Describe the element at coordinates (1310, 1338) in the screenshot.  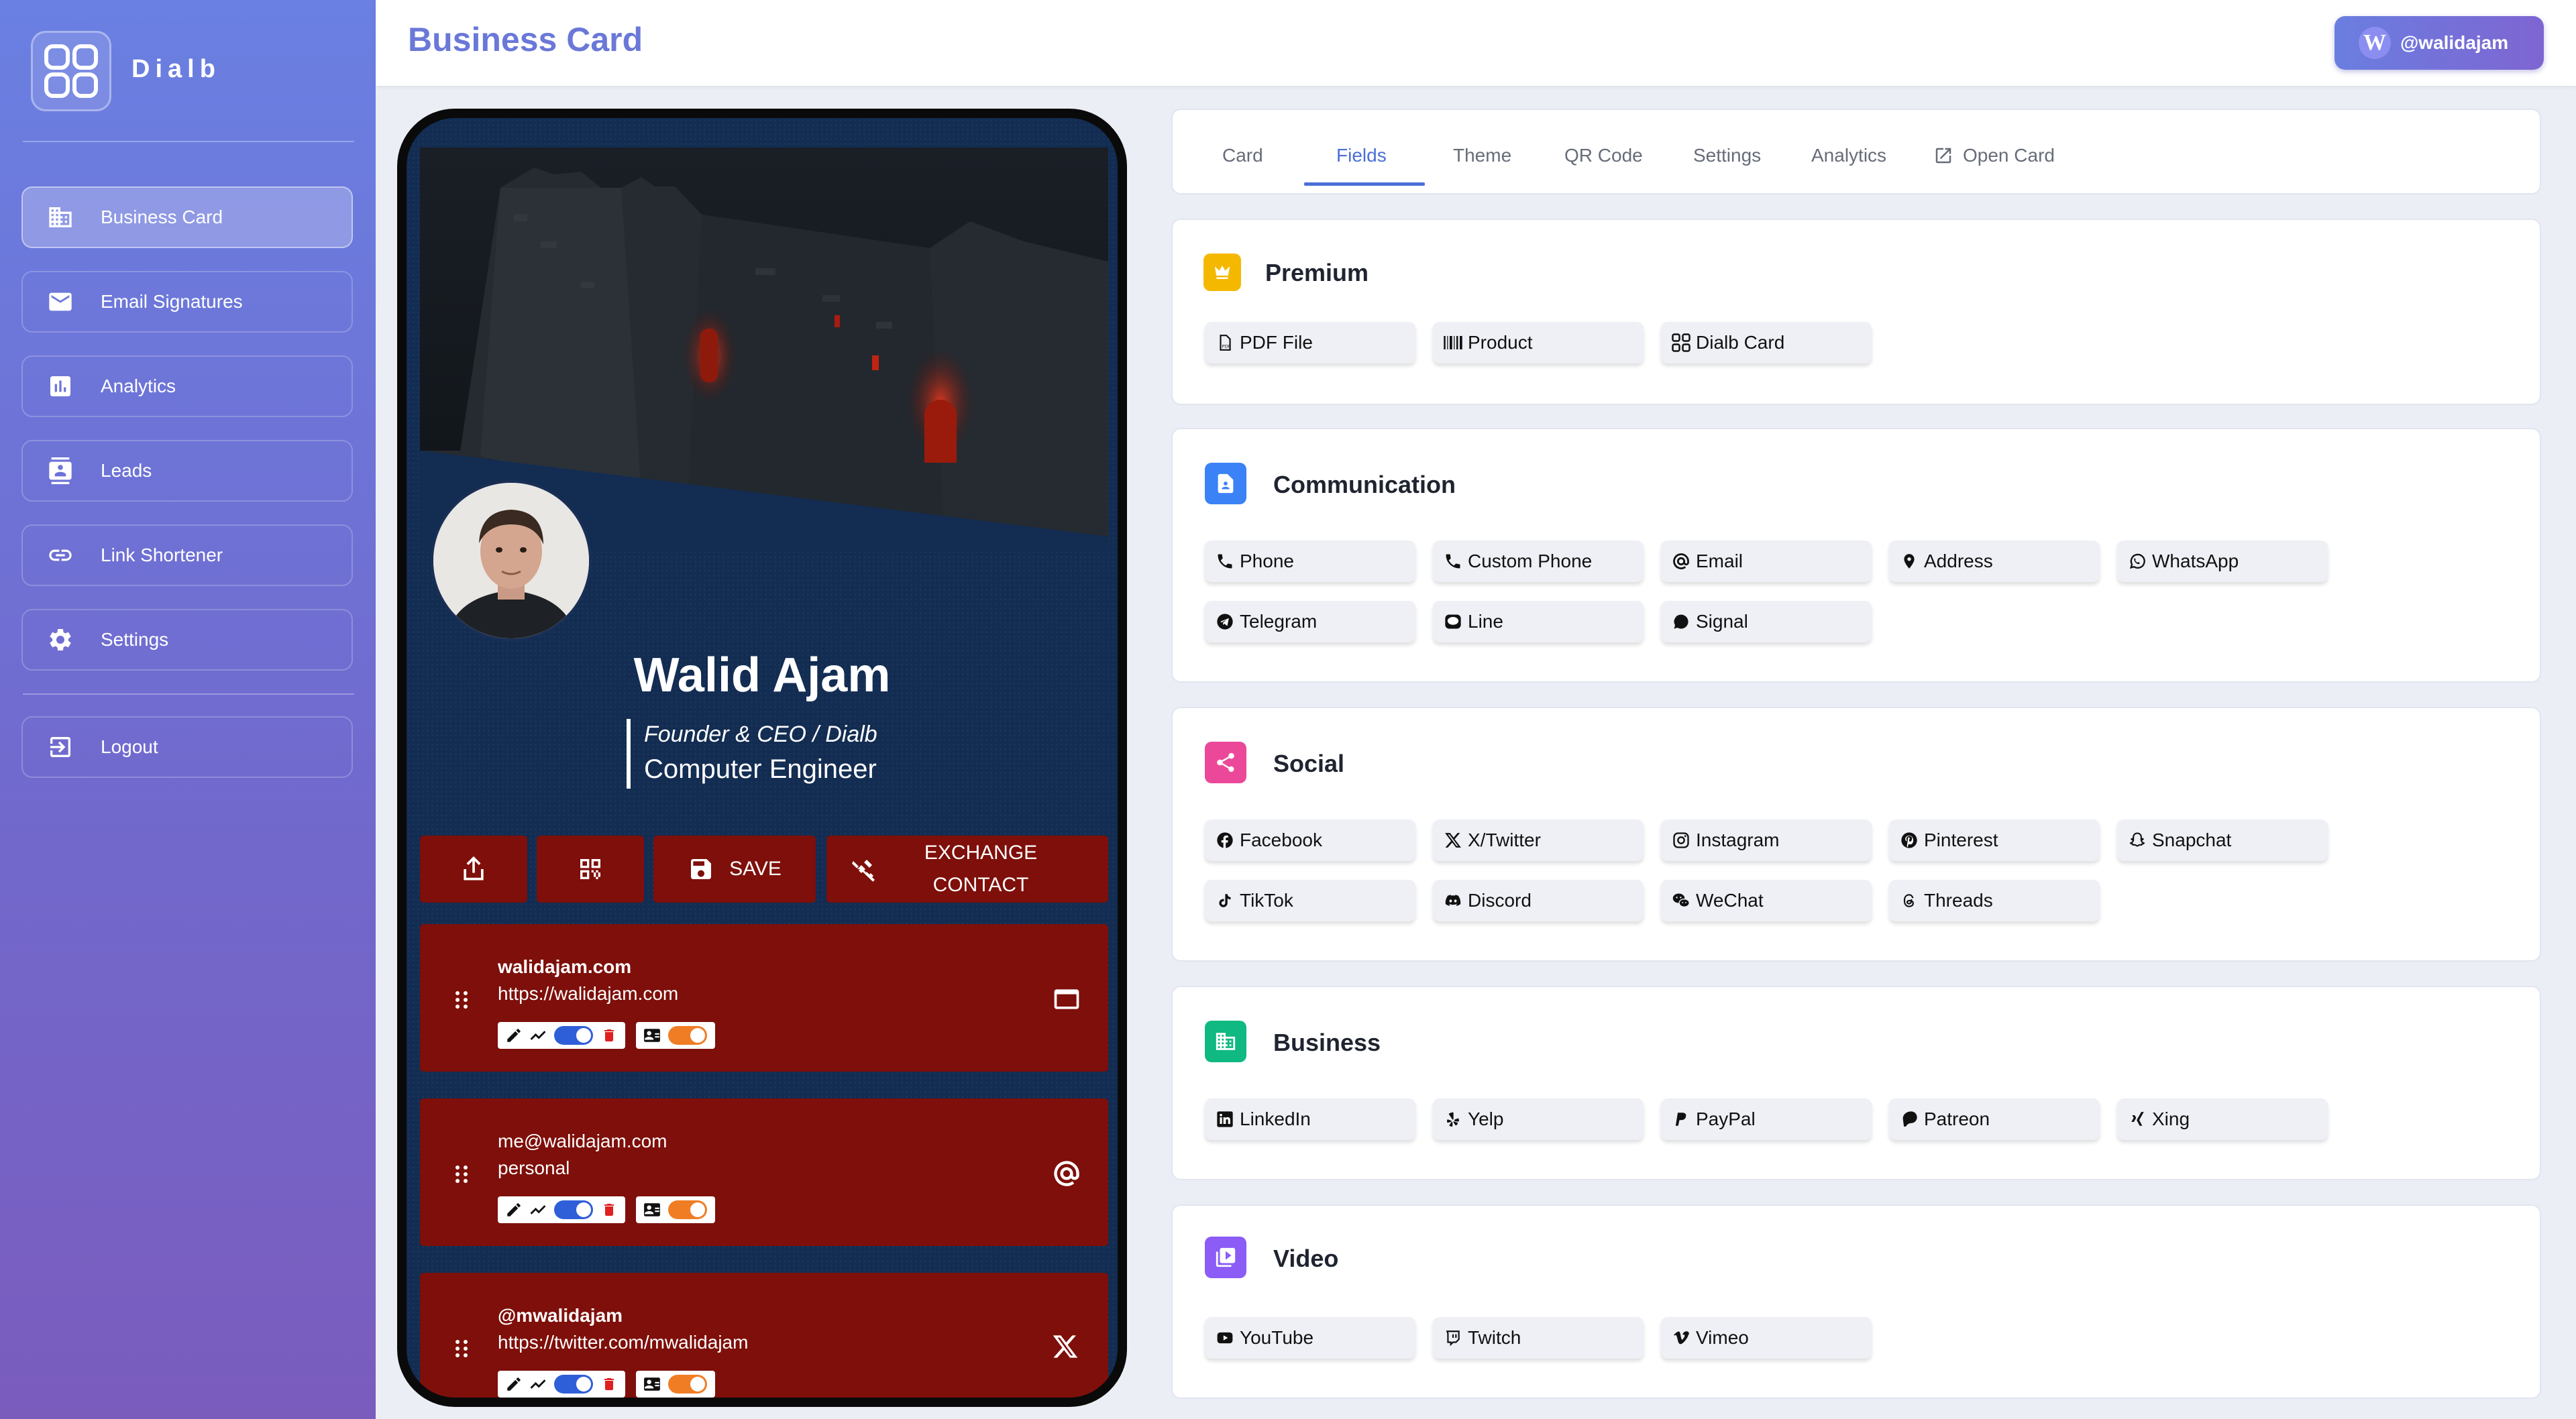
I see `field-chip-youtube: YouTube` at that location.